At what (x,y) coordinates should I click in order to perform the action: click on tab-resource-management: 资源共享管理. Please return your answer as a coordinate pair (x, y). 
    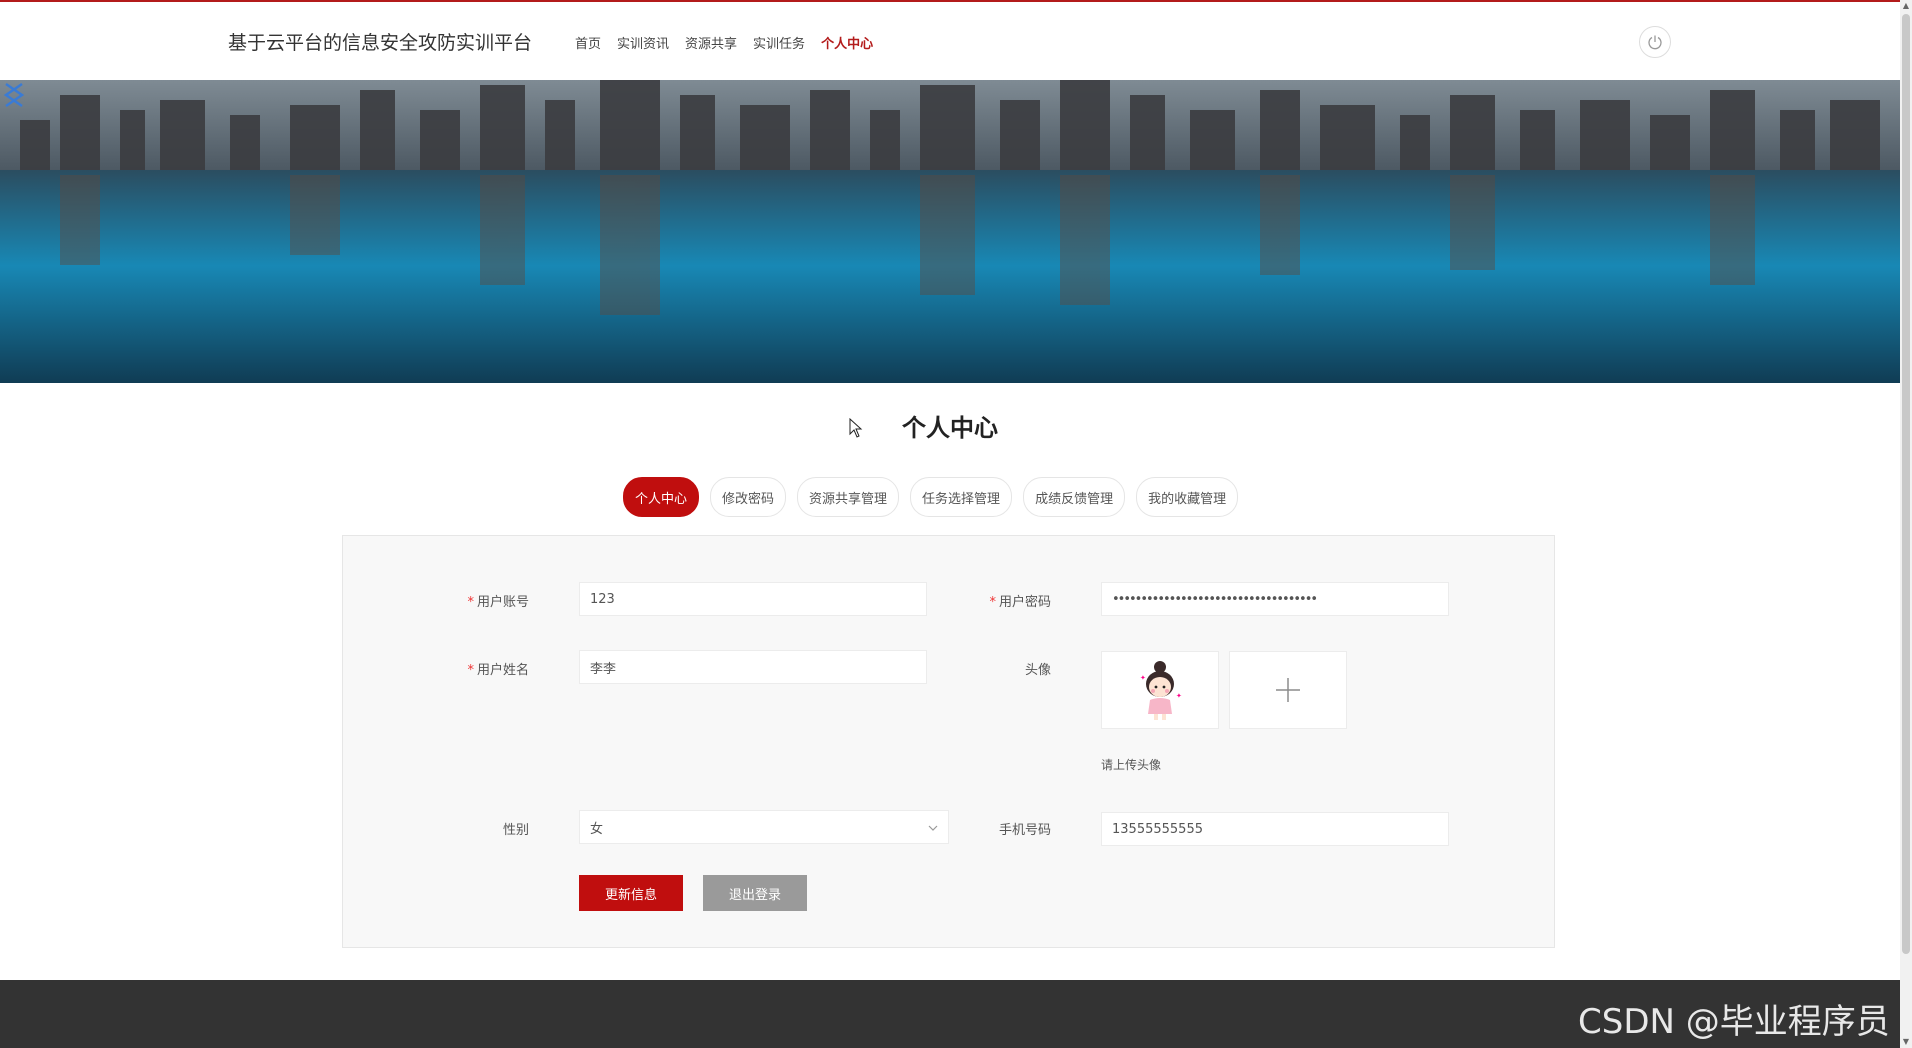
    Looking at the image, I should click on (848, 497).